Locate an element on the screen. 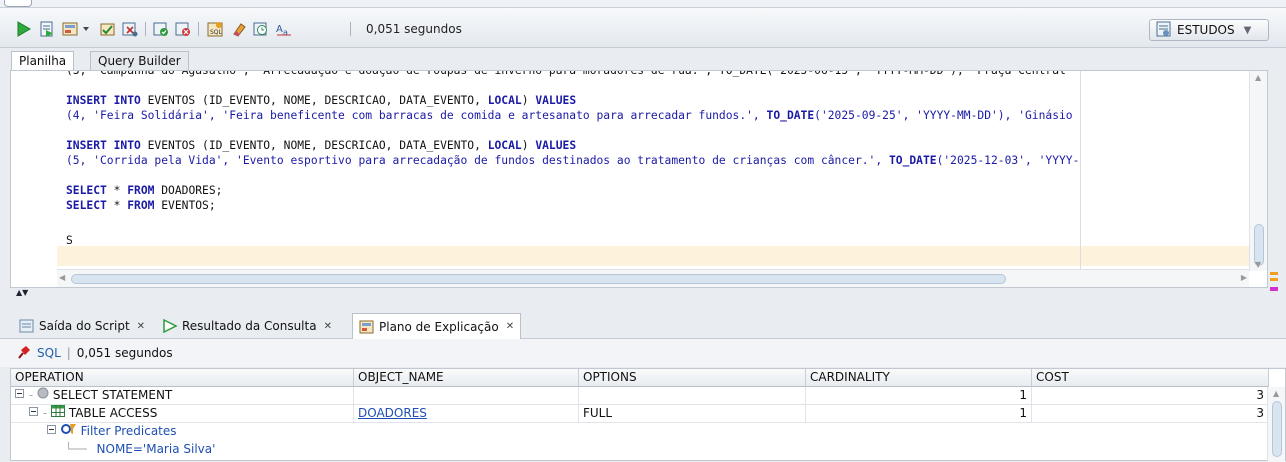 This screenshot has width=1286, height=462. line-gutter is located at coordinates (34, 179).